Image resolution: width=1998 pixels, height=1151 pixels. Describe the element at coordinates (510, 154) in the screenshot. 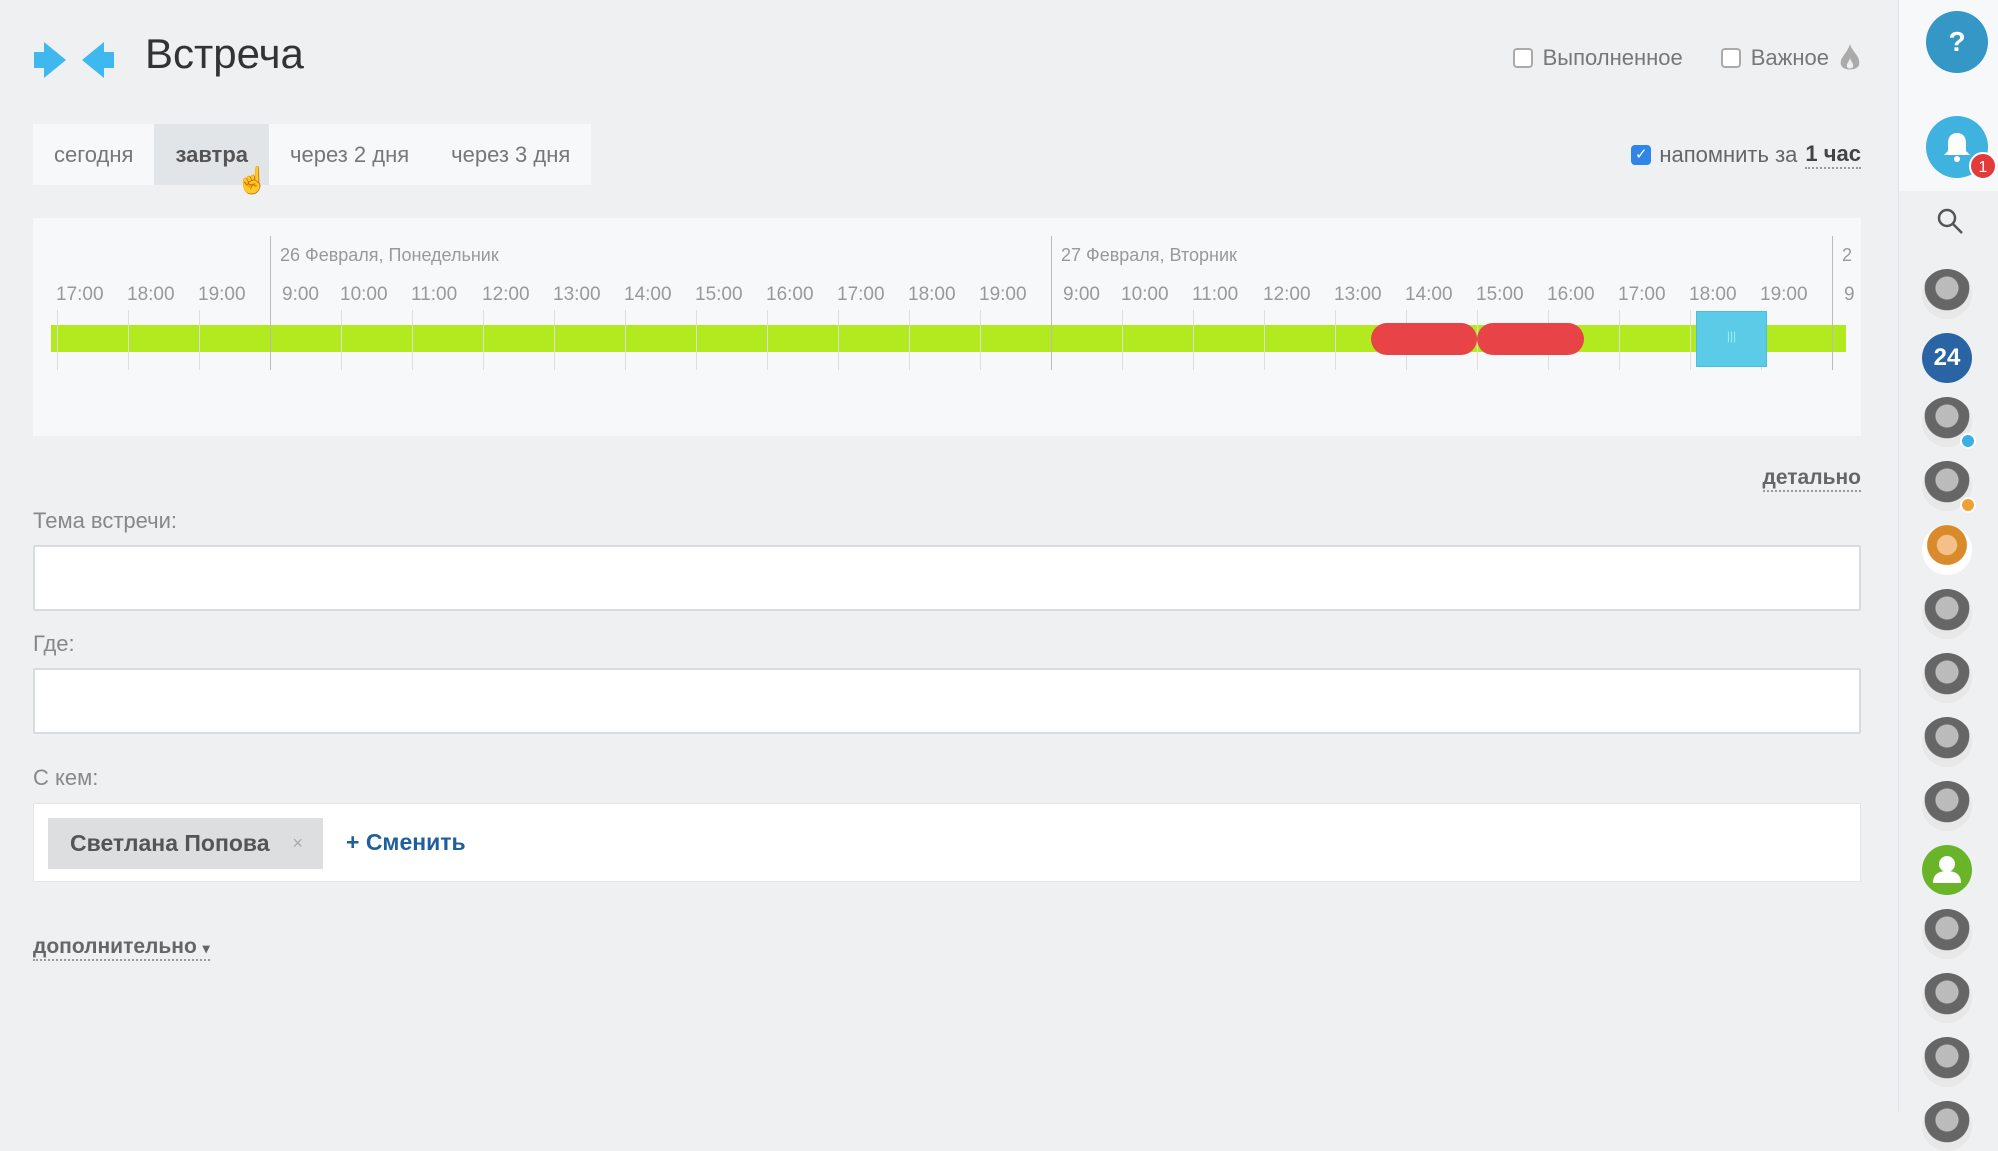

I see `tab-in-3-days: через 3 дня` at that location.